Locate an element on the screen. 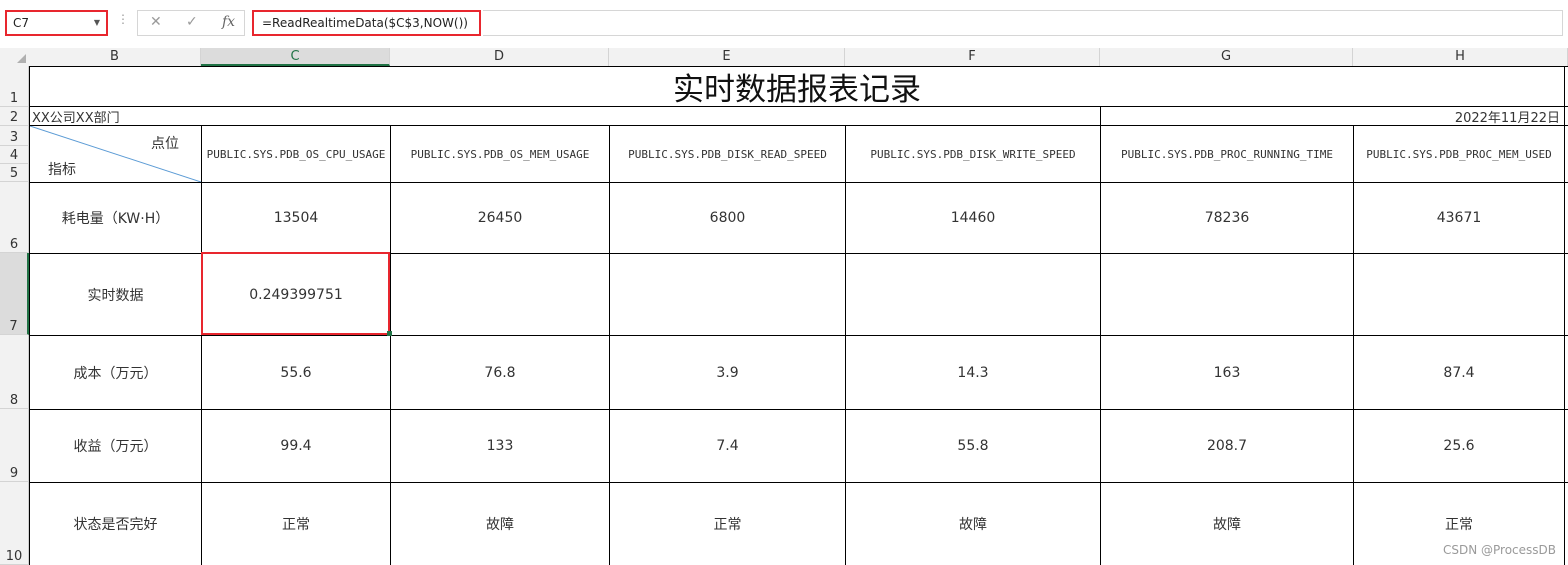  table-cell: 163 is located at coordinates (1227, 372).